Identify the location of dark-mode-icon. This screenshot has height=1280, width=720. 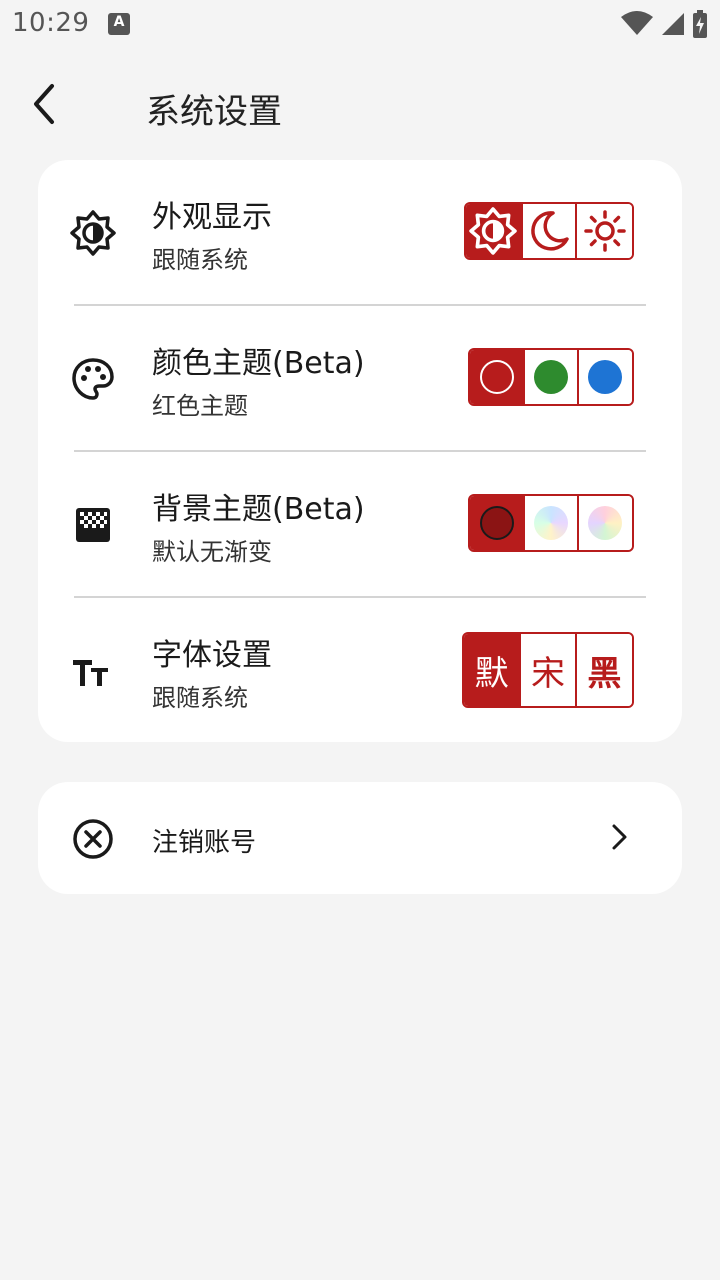
(550, 231).